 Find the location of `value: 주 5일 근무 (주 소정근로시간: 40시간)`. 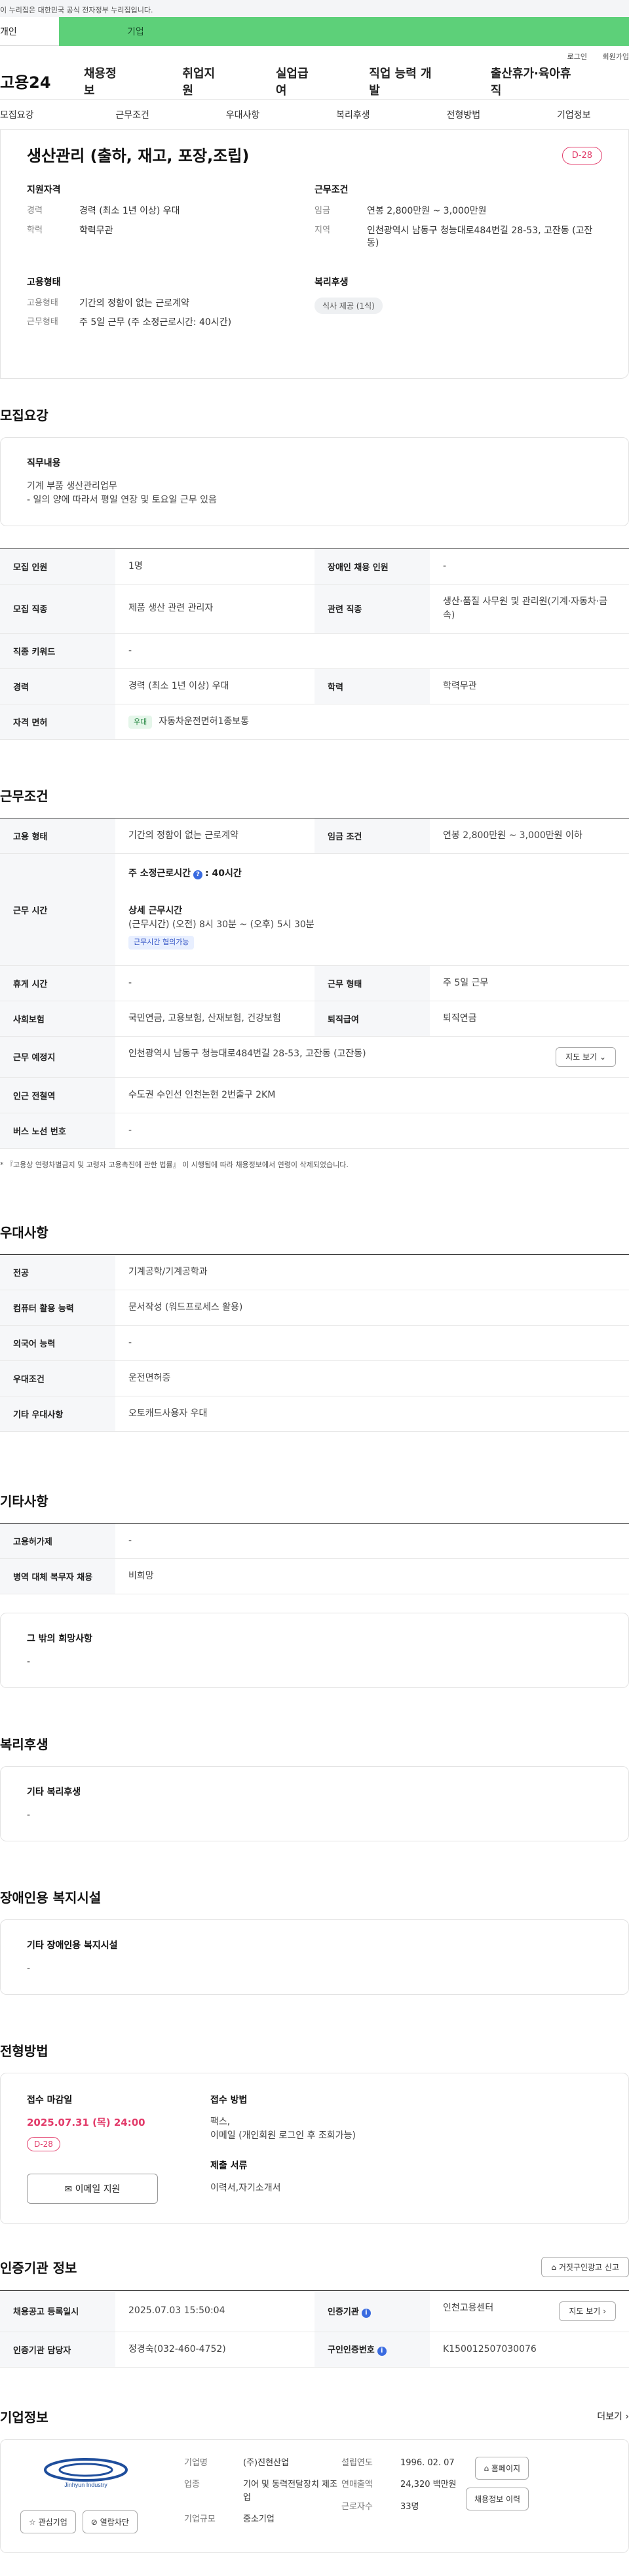

value: 주 5일 근무 (주 소정근로시간: 40시간) is located at coordinates (155, 322).